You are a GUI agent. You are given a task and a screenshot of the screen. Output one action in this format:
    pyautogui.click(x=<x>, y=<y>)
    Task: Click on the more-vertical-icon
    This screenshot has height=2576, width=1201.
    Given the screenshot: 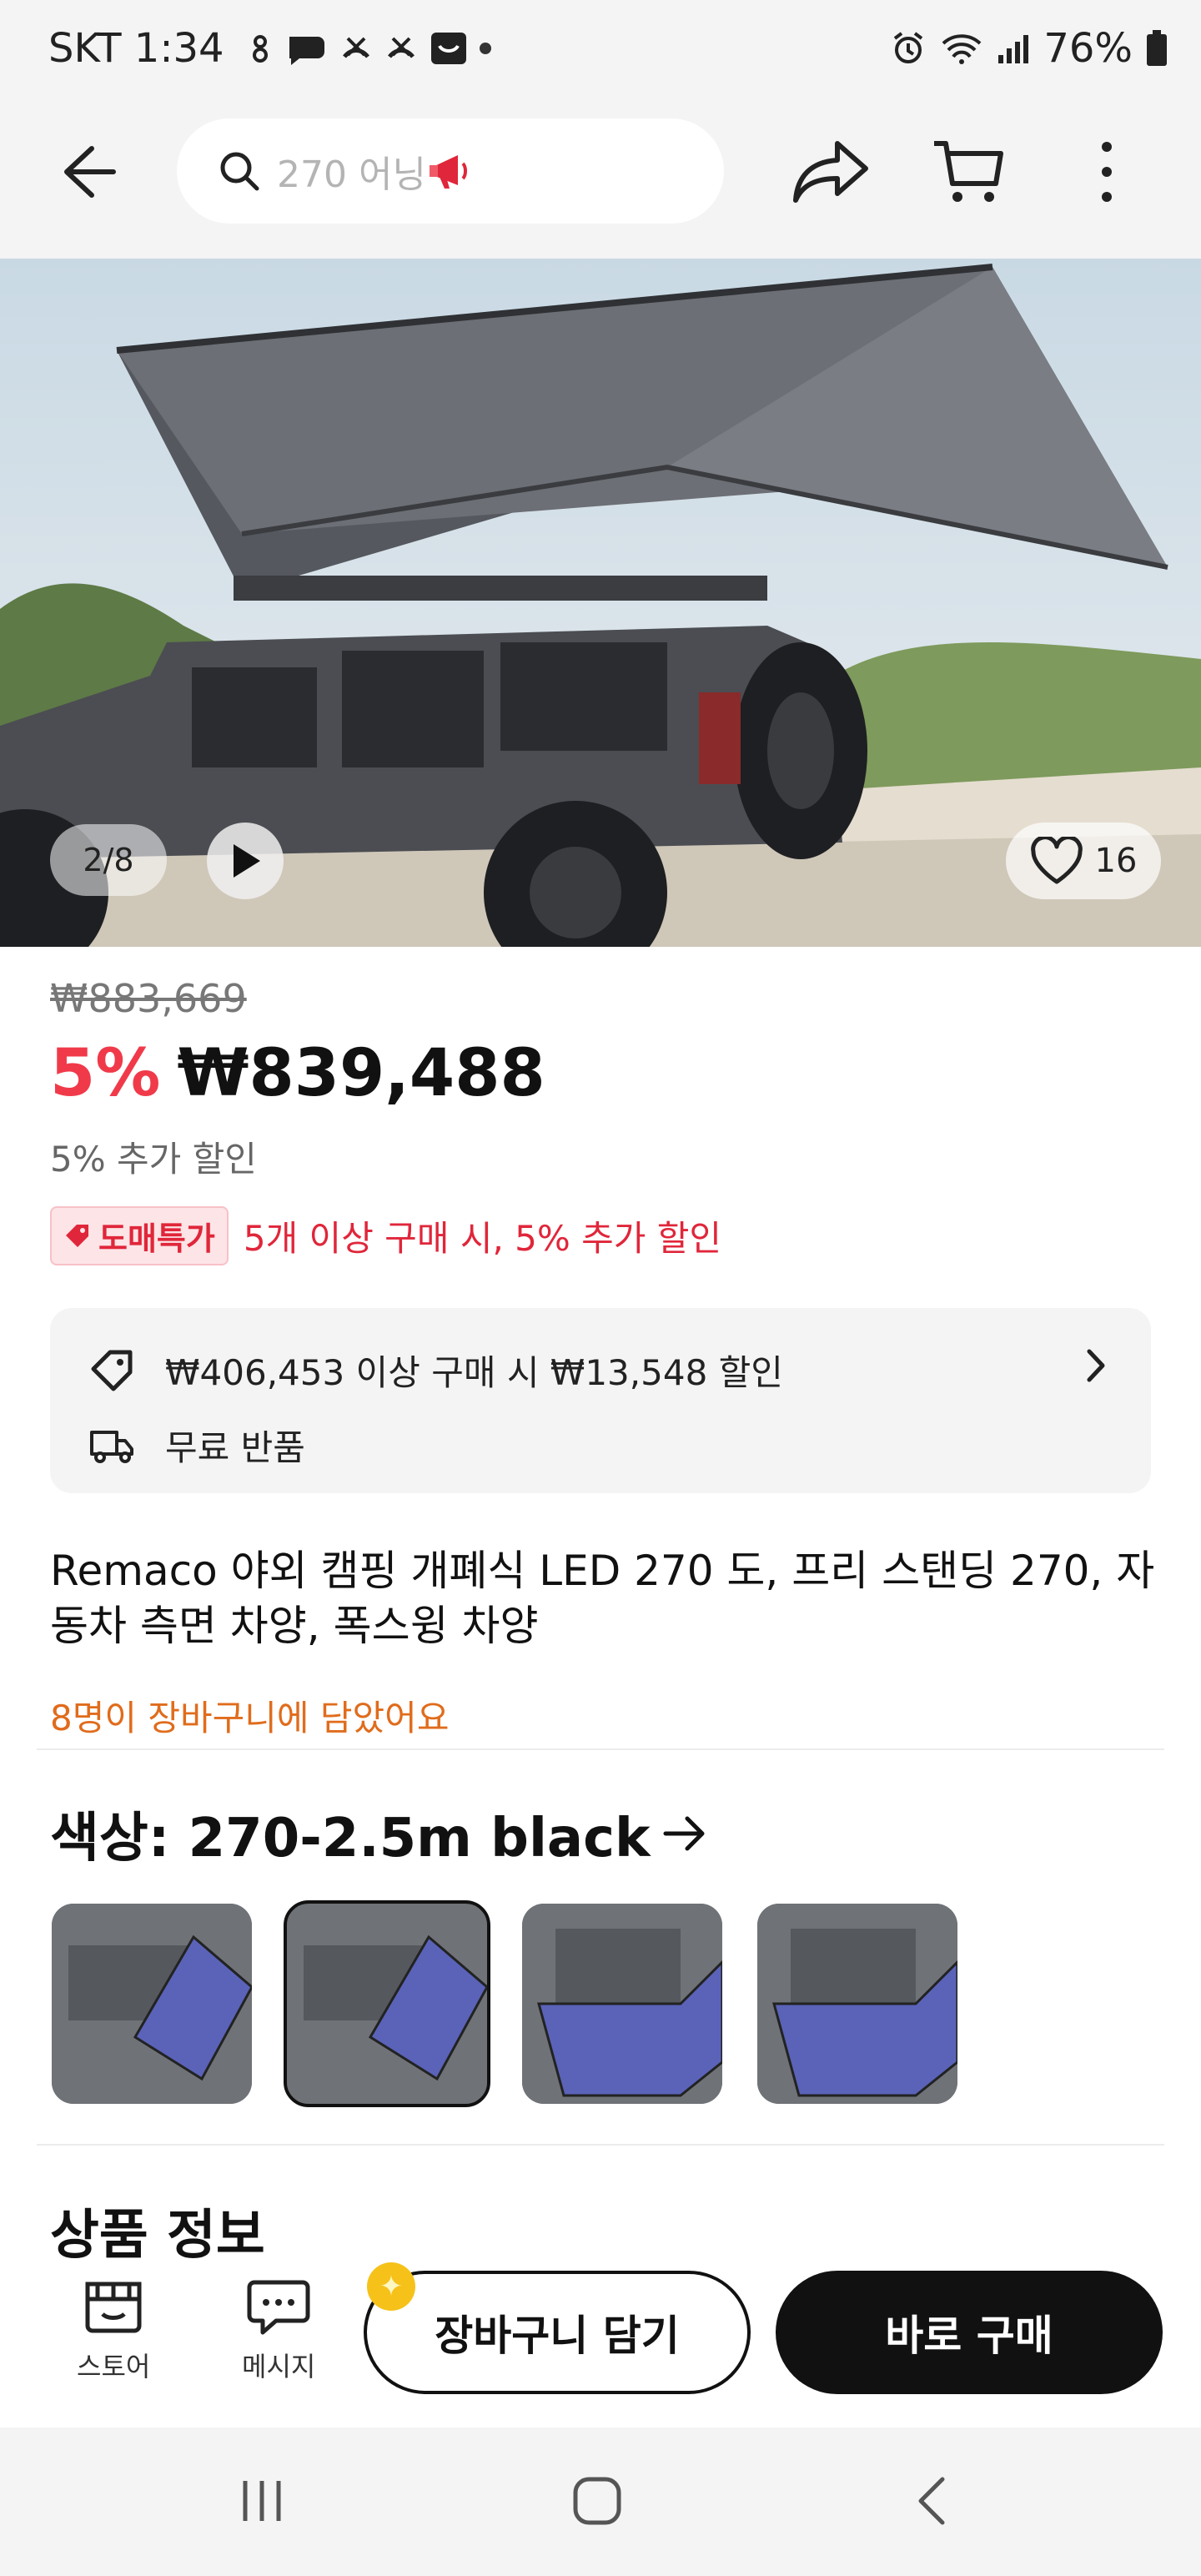 What is the action you would take?
    pyautogui.click(x=1107, y=172)
    